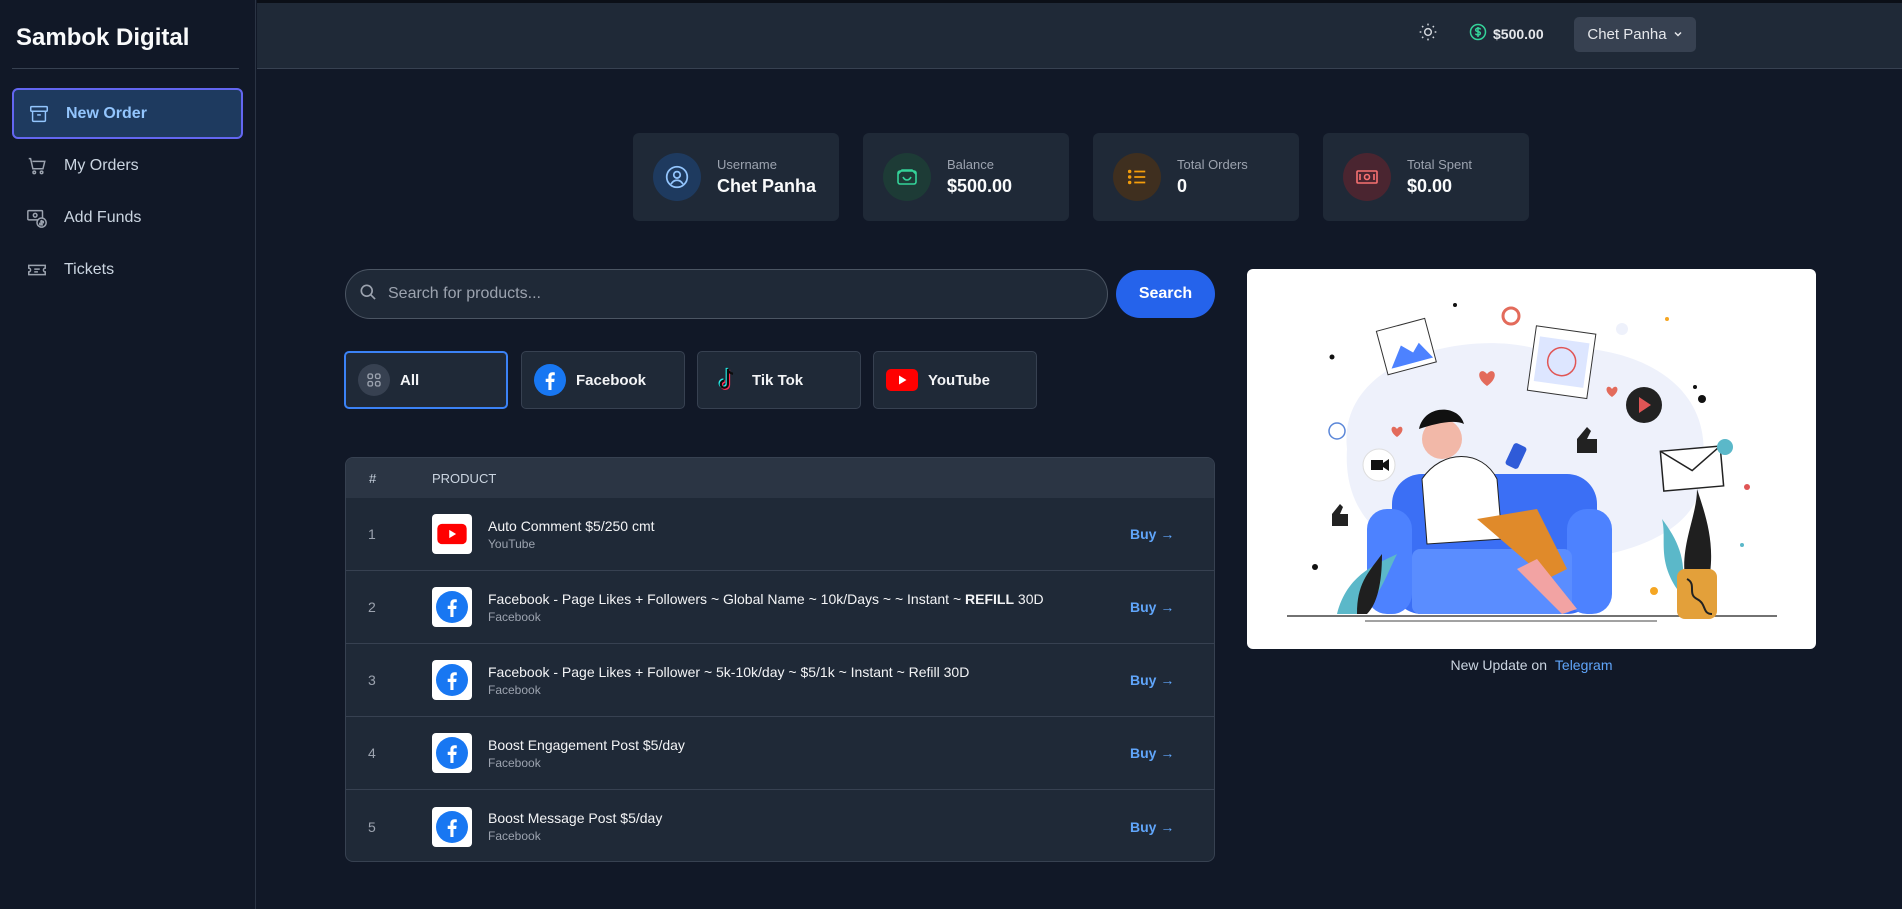 This screenshot has height=909, width=1902. What do you see at coordinates (125, 68) in the screenshot?
I see `divider` at bounding box center [125, 68].